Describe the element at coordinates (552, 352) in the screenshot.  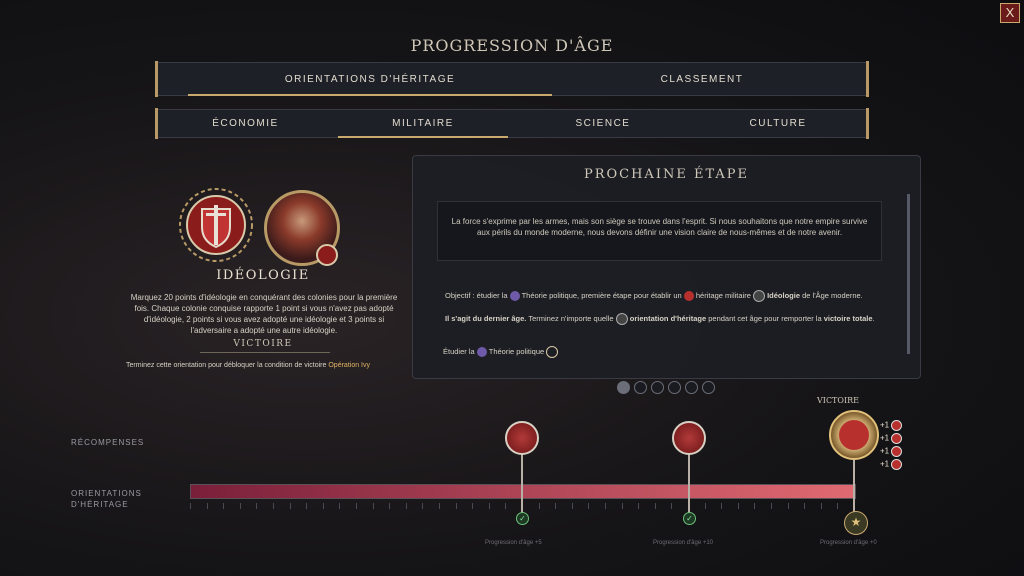
I see `pending-circle-icon` at that location.